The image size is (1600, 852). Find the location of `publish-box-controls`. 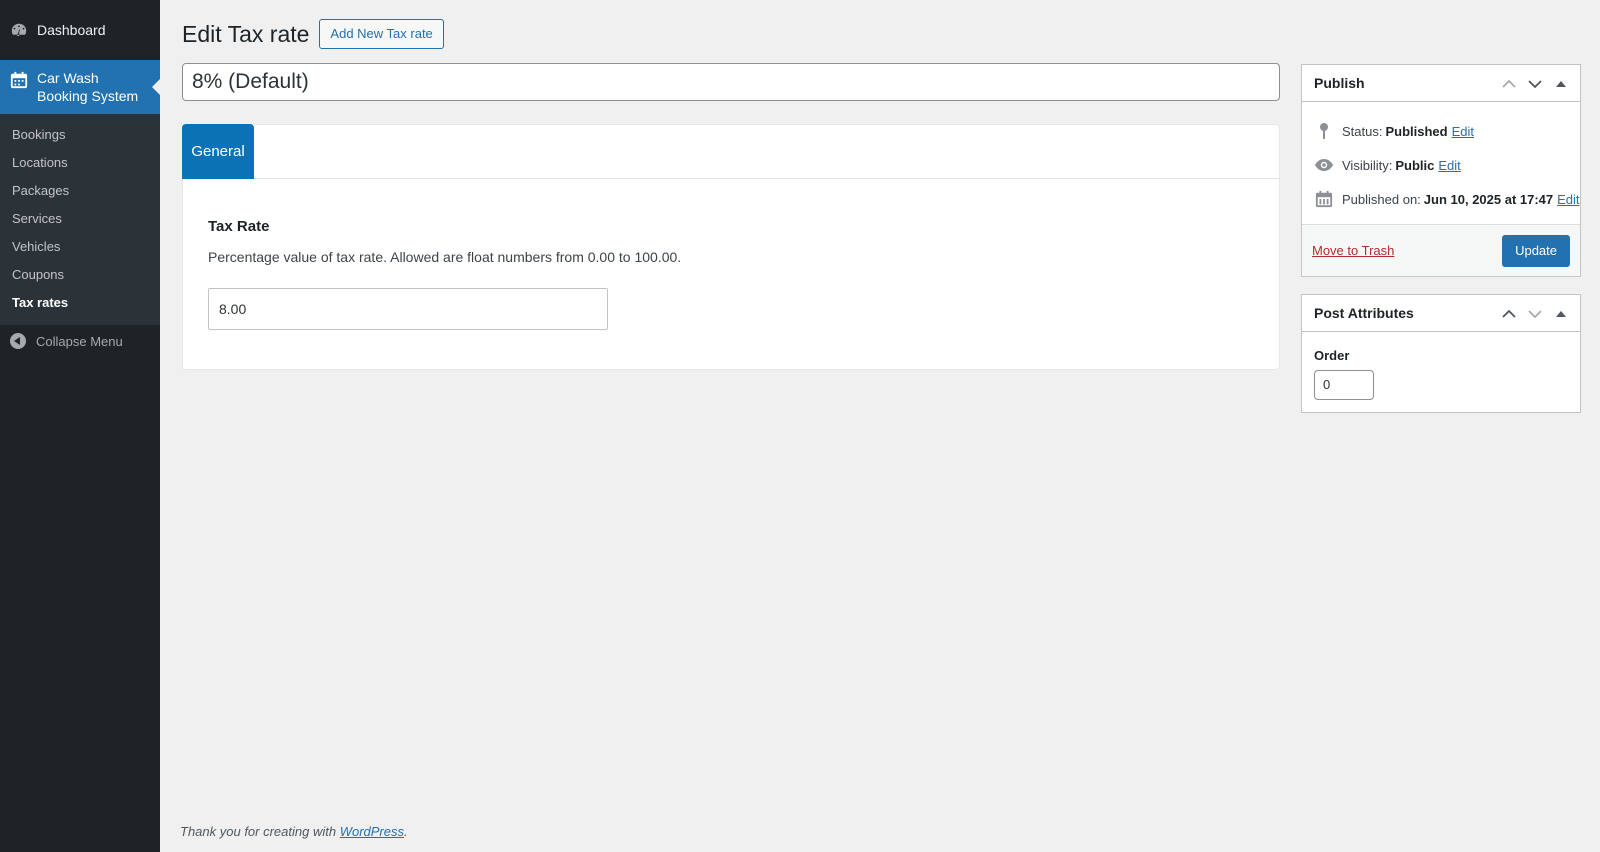

publish-box-controls is located at coordinates (1535, 84).